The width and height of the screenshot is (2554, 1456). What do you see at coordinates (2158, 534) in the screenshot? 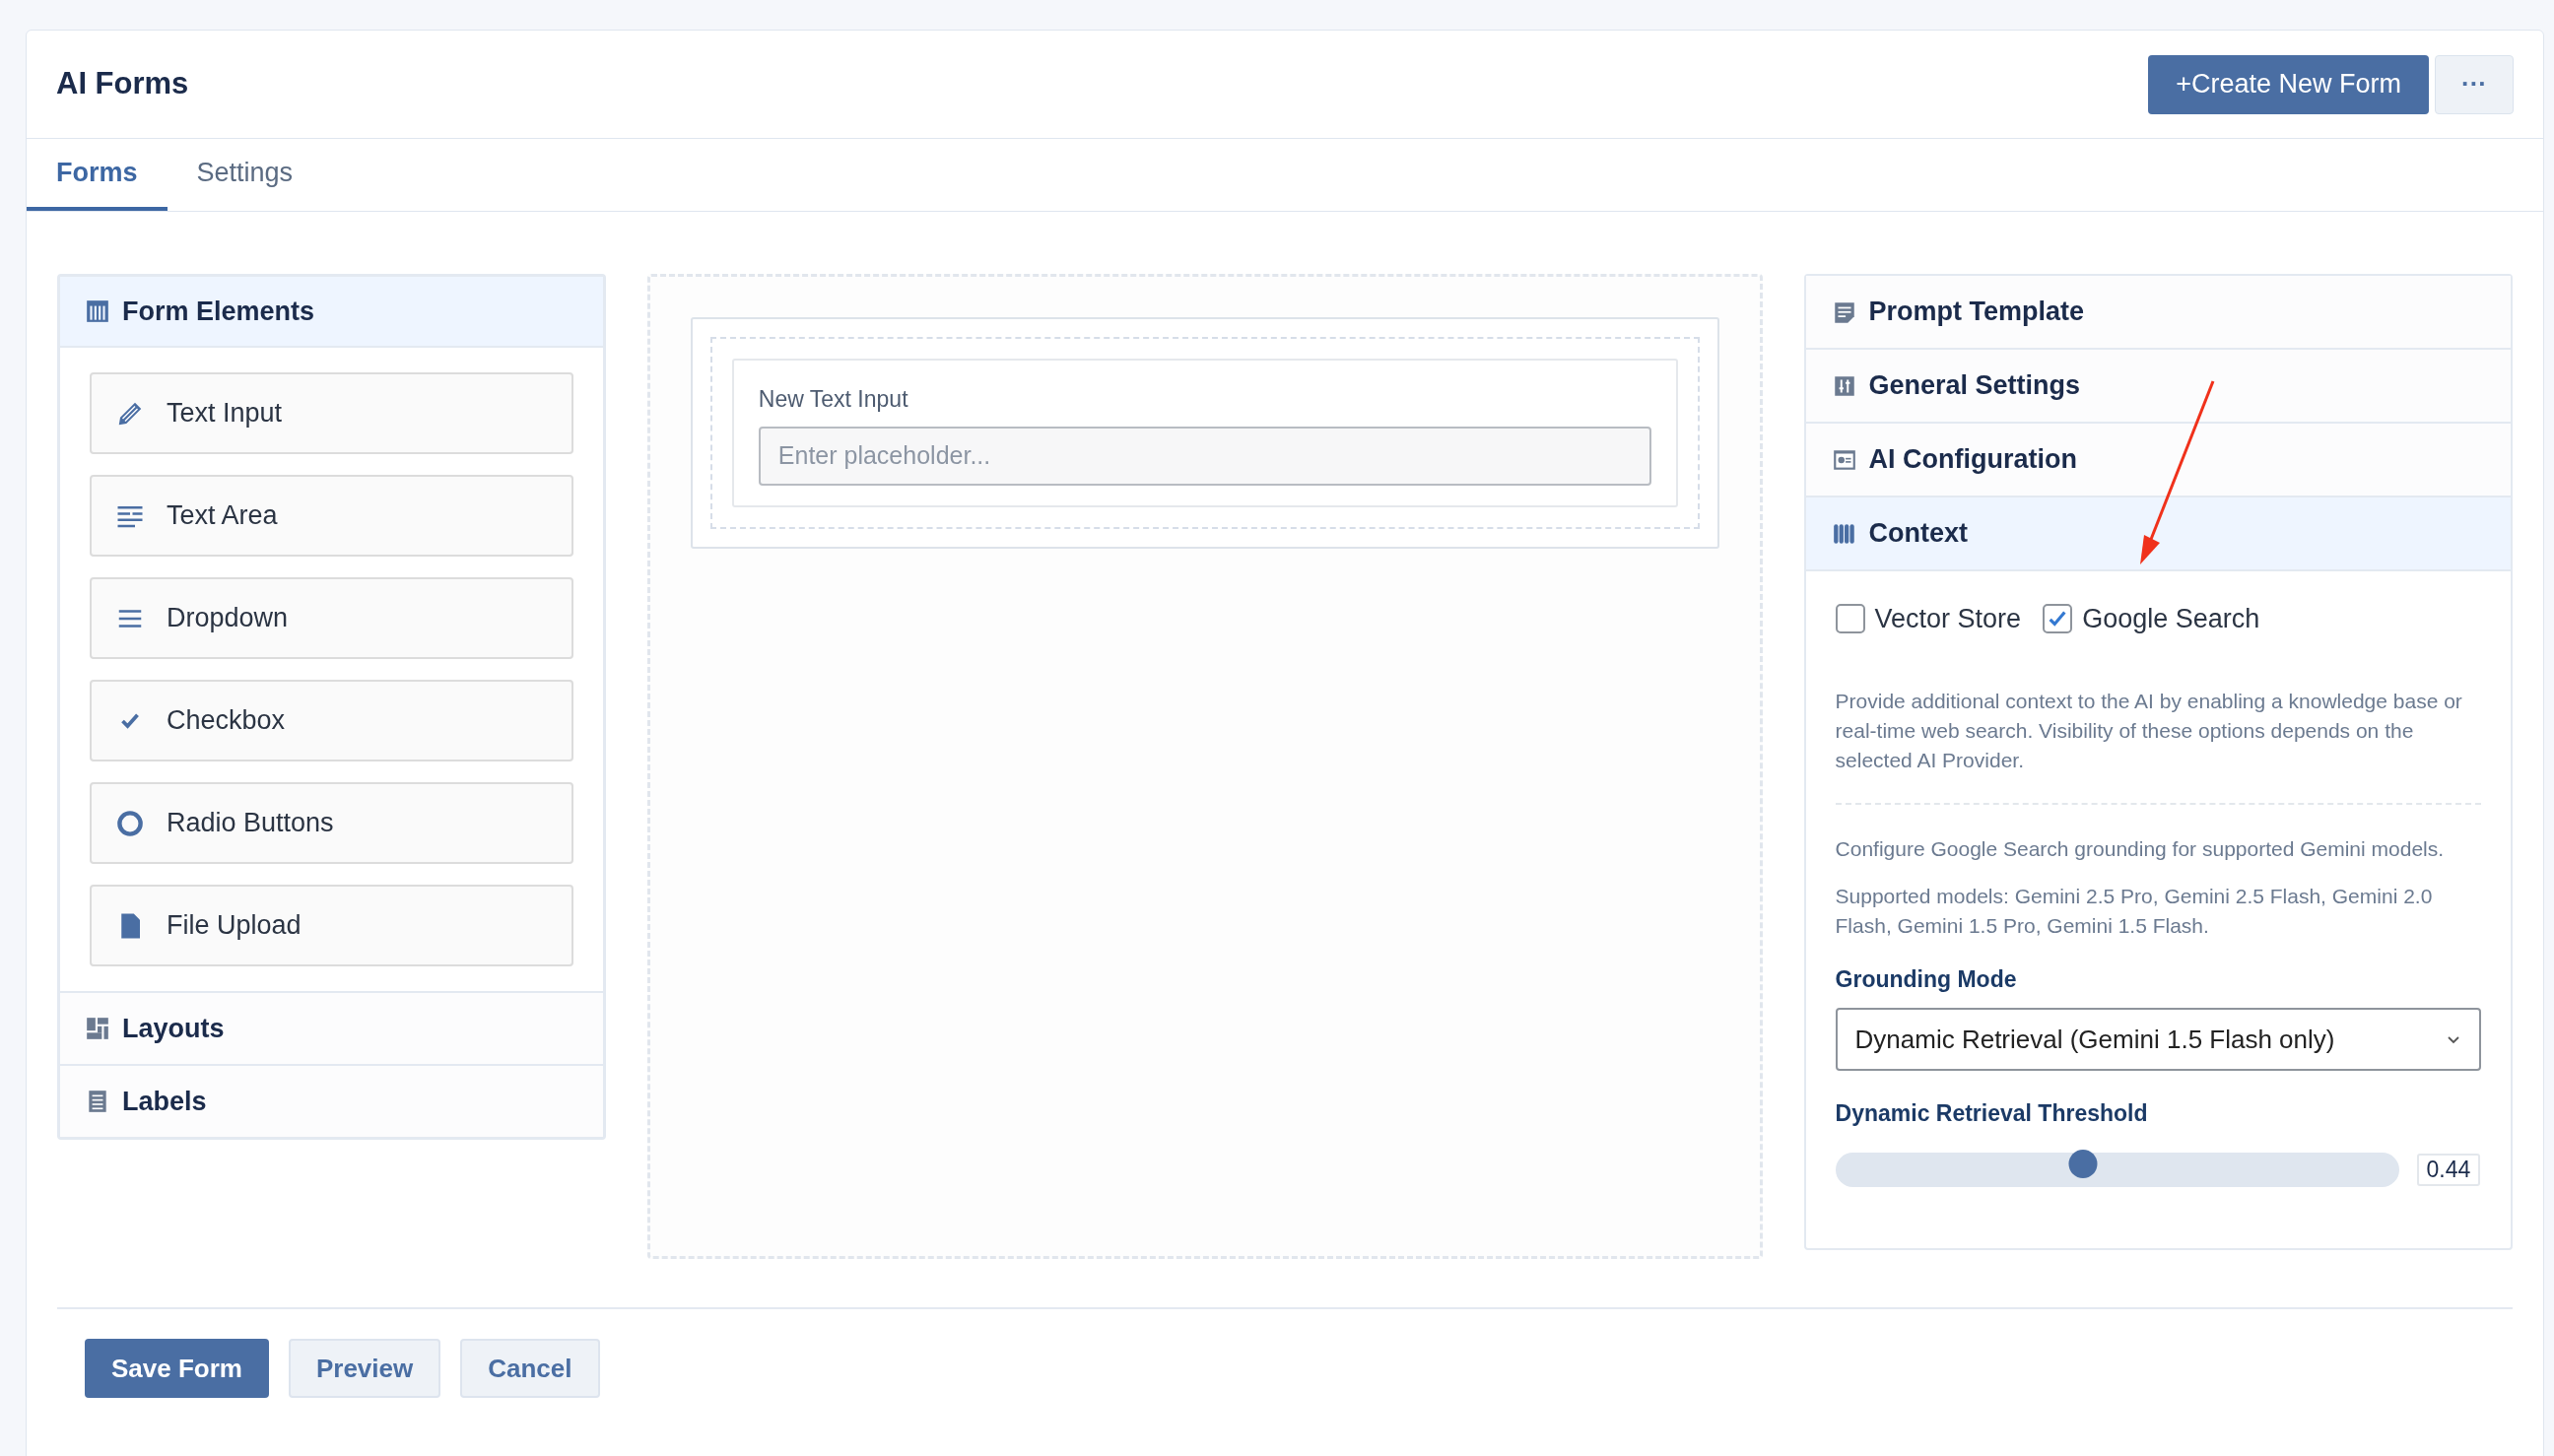
I see `section-header: Context` at bounding box center [2158, 534].